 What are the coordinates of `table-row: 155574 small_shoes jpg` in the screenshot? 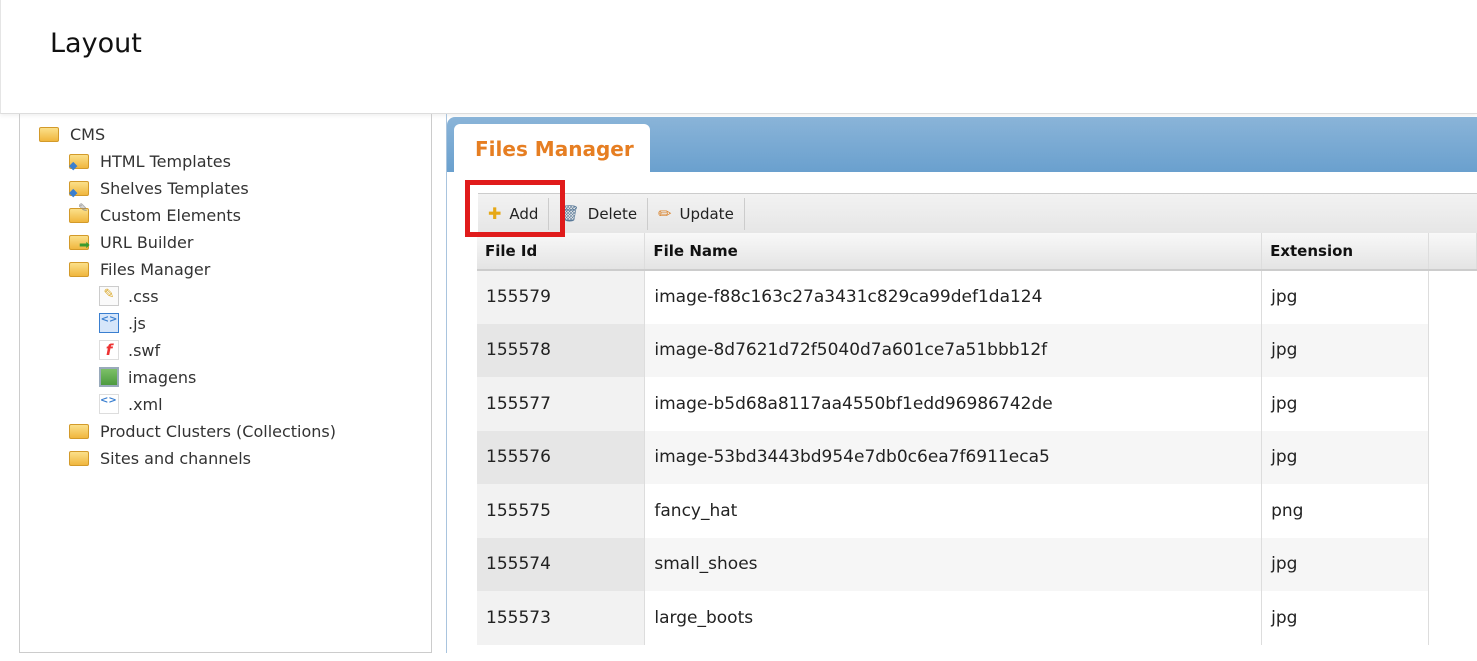 It's located at (977, 564).